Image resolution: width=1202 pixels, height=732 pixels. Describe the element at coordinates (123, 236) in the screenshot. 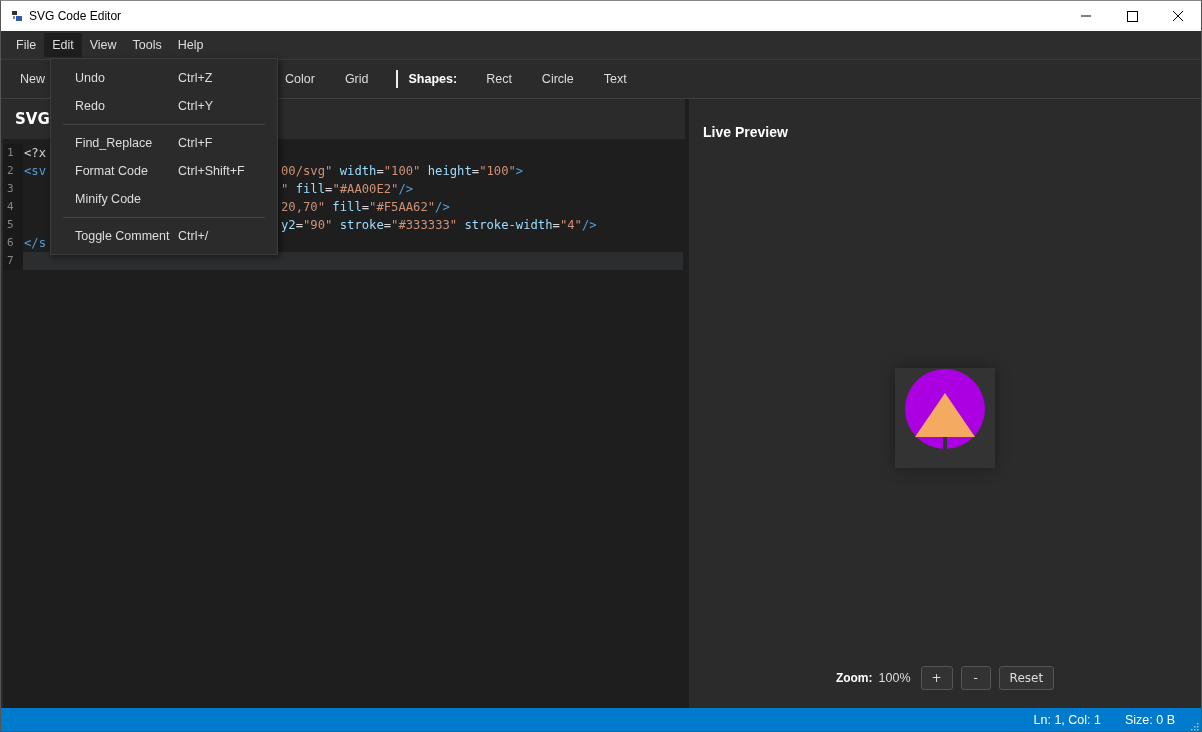

I see `menu-option-label: Toggle Comment` at that location.